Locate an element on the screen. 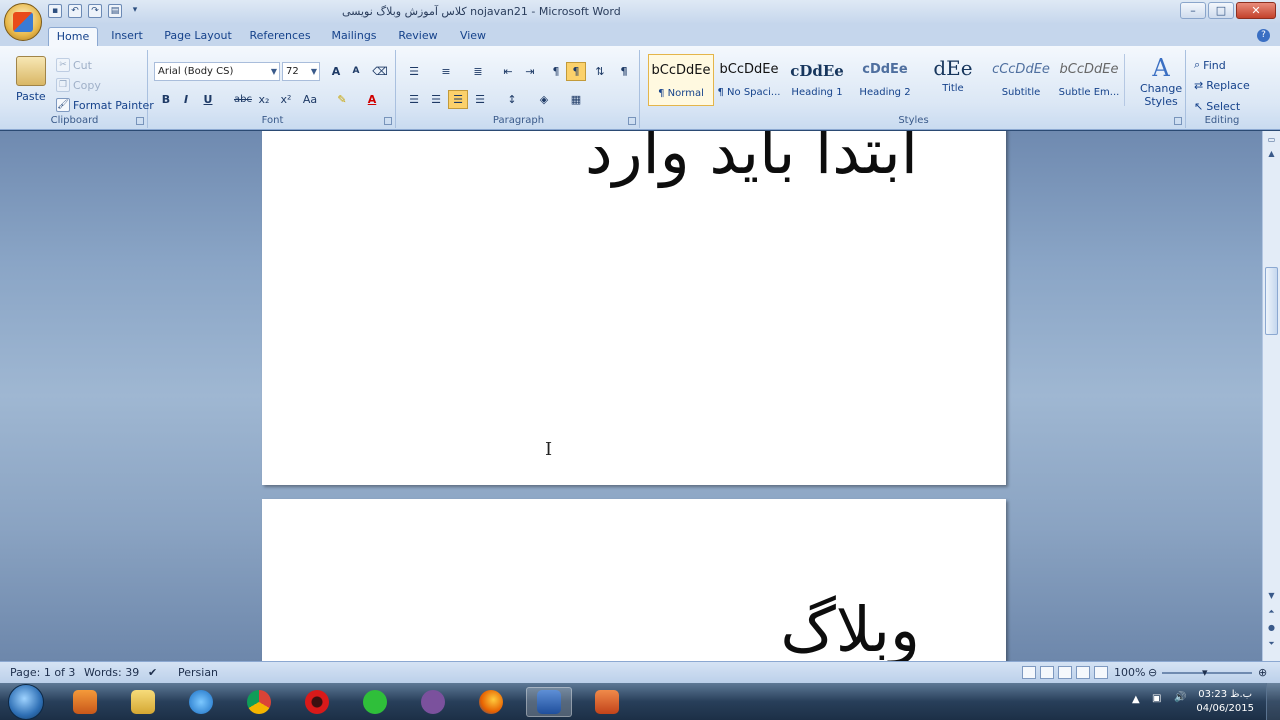 The height and width of the screenshot is (720, 1280). clear-formatting-icon: ⌫ is located at coordinates (380, 71).